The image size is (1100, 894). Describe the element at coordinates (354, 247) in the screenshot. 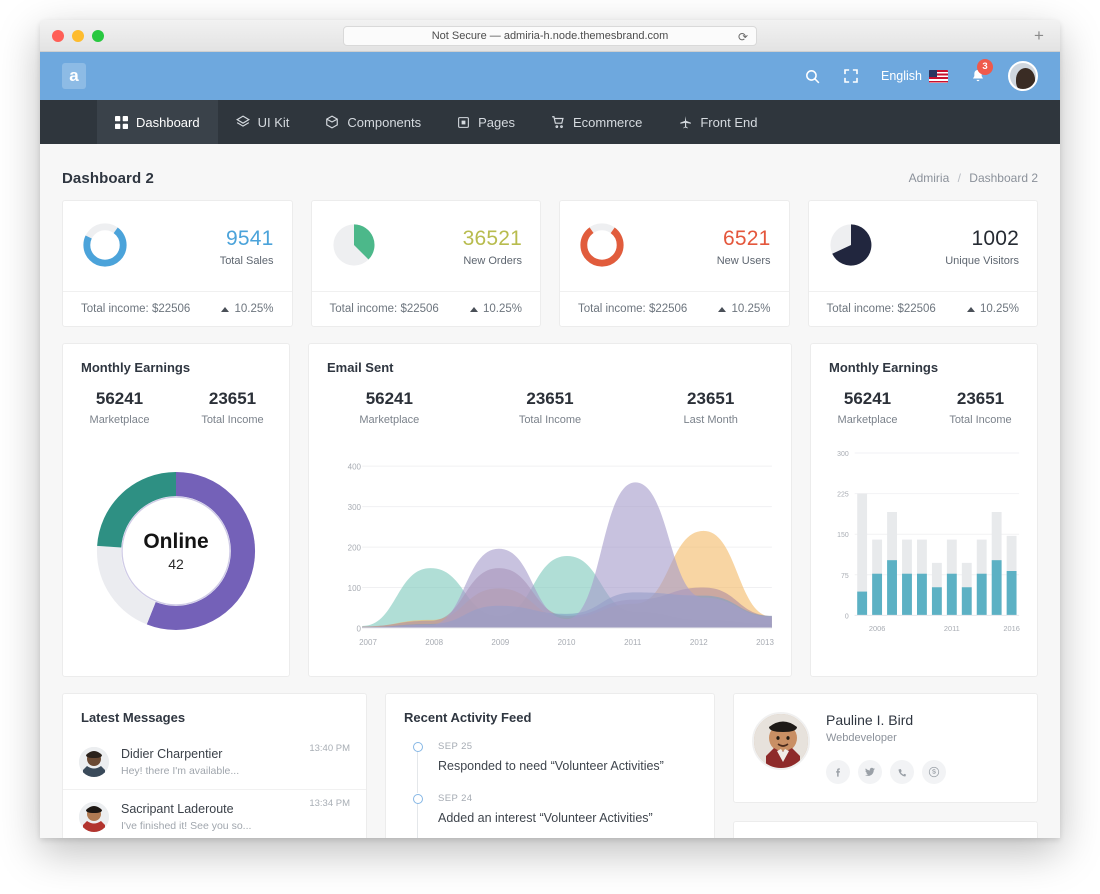

I see `new-orders-pie-chart` at that location.